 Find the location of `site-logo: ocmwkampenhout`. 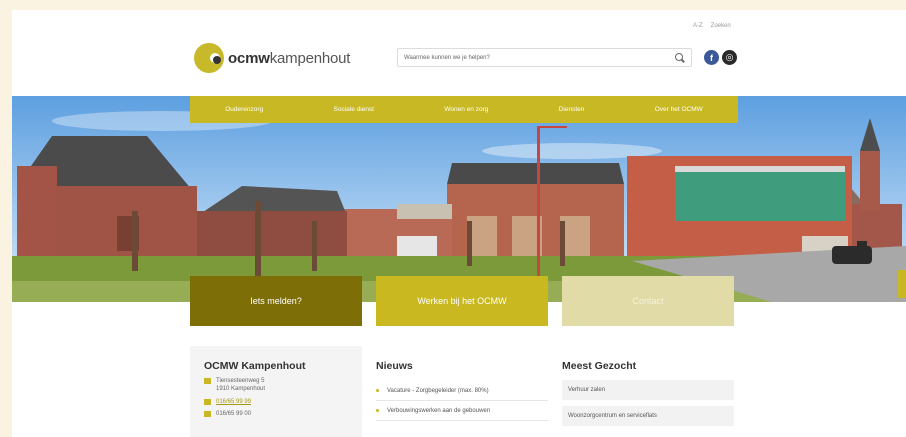

site-logo: ocmwkampenhout is located at coordinates (272, 58).